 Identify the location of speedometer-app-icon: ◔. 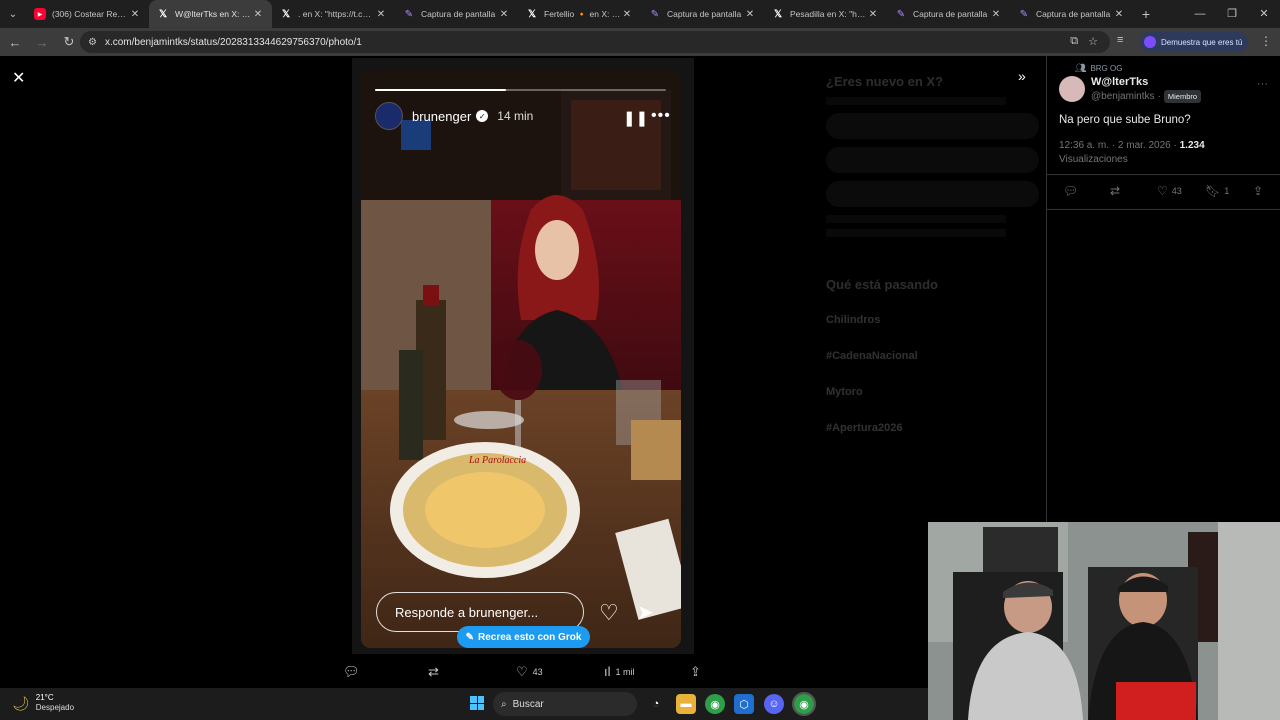
(656, 704).